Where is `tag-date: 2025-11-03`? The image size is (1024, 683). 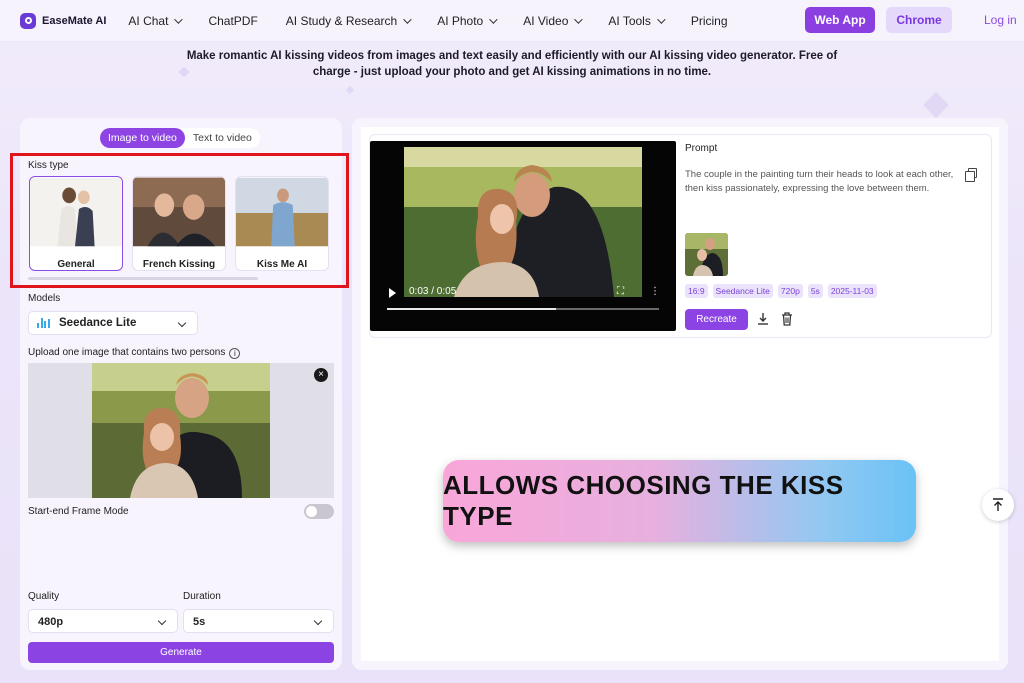
tag-date: 2025-11-03 is located at coordinates (852, 291).